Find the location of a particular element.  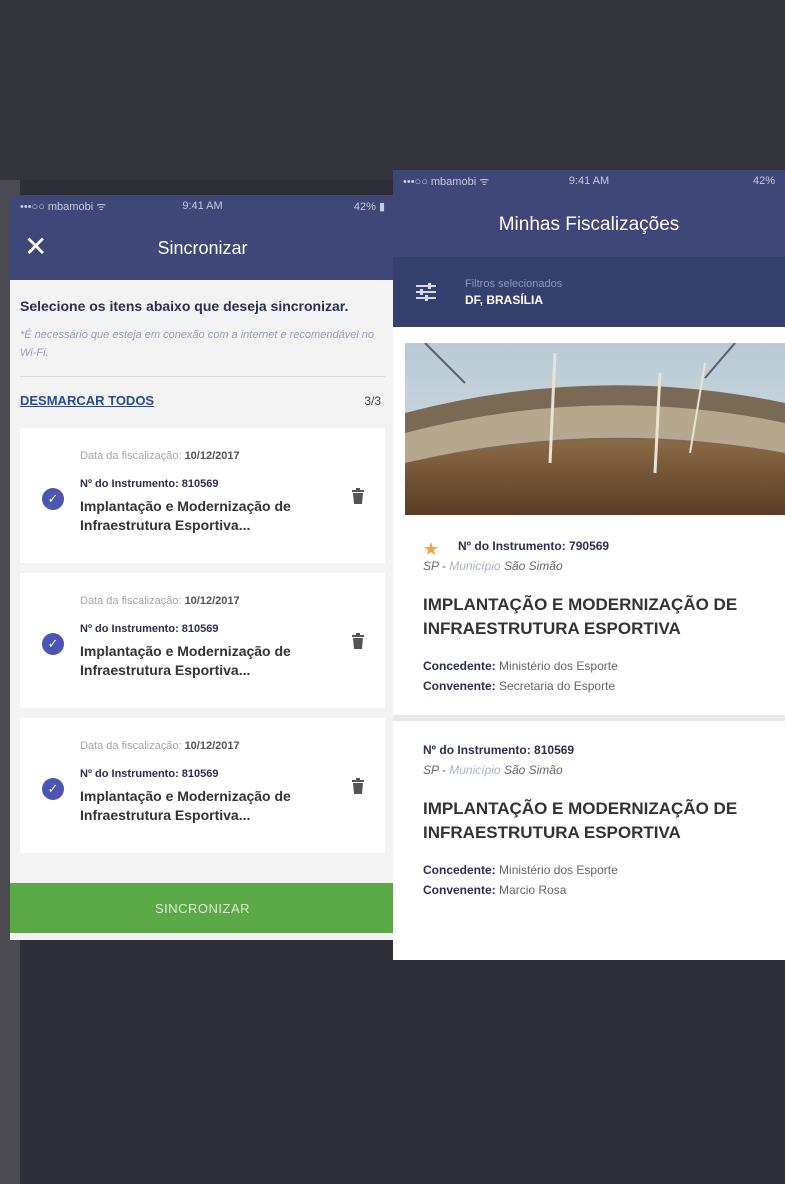

selection-toolbar: DESMARCAR TODOS 3/3 is located at coordinates (202, 392).